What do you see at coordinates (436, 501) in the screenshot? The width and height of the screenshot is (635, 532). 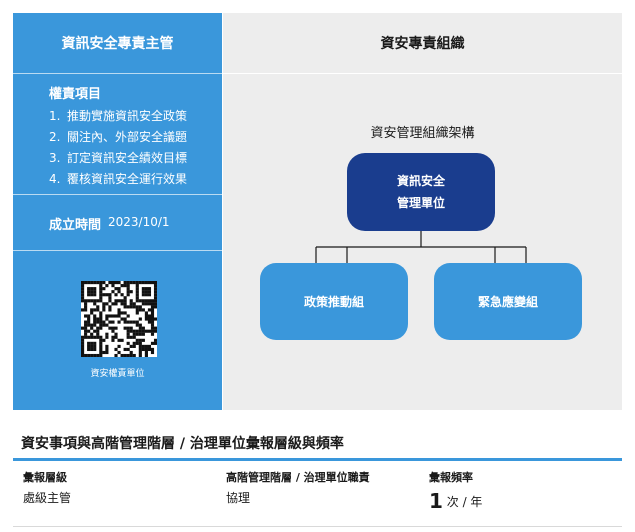 I see `frequency-number: 1` at bounding box center [436, 501].